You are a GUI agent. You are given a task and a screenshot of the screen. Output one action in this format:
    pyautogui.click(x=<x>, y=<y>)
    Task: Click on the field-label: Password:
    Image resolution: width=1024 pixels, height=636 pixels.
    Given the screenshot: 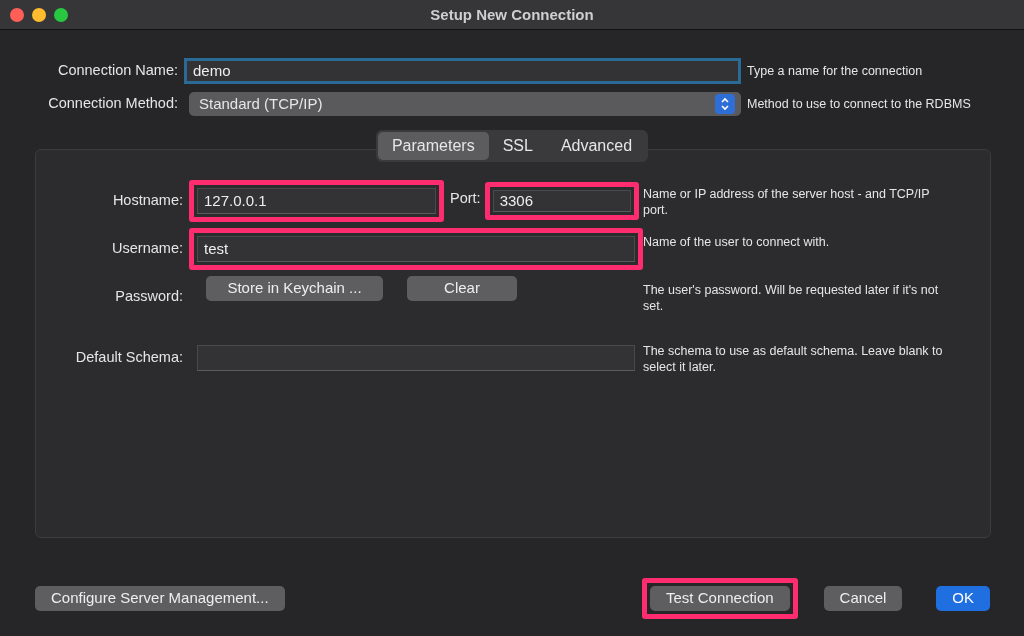 What is the action you would take?
    pyautogui.click(x=148, y=296)
    